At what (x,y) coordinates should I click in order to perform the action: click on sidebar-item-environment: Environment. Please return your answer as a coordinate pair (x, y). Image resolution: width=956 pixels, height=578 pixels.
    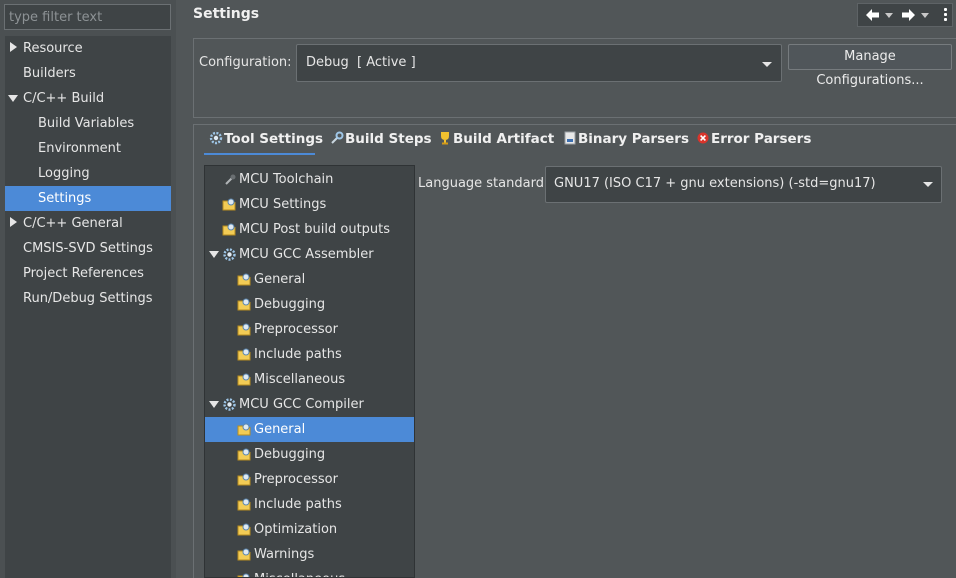
    Looking at the image, I should click on (88, 148).